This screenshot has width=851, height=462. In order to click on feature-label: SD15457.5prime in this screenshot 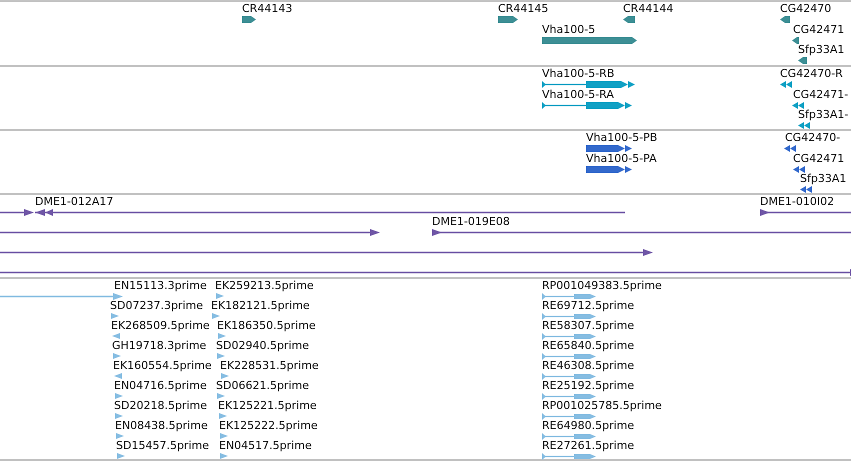, I will do `click(162, 446)`.